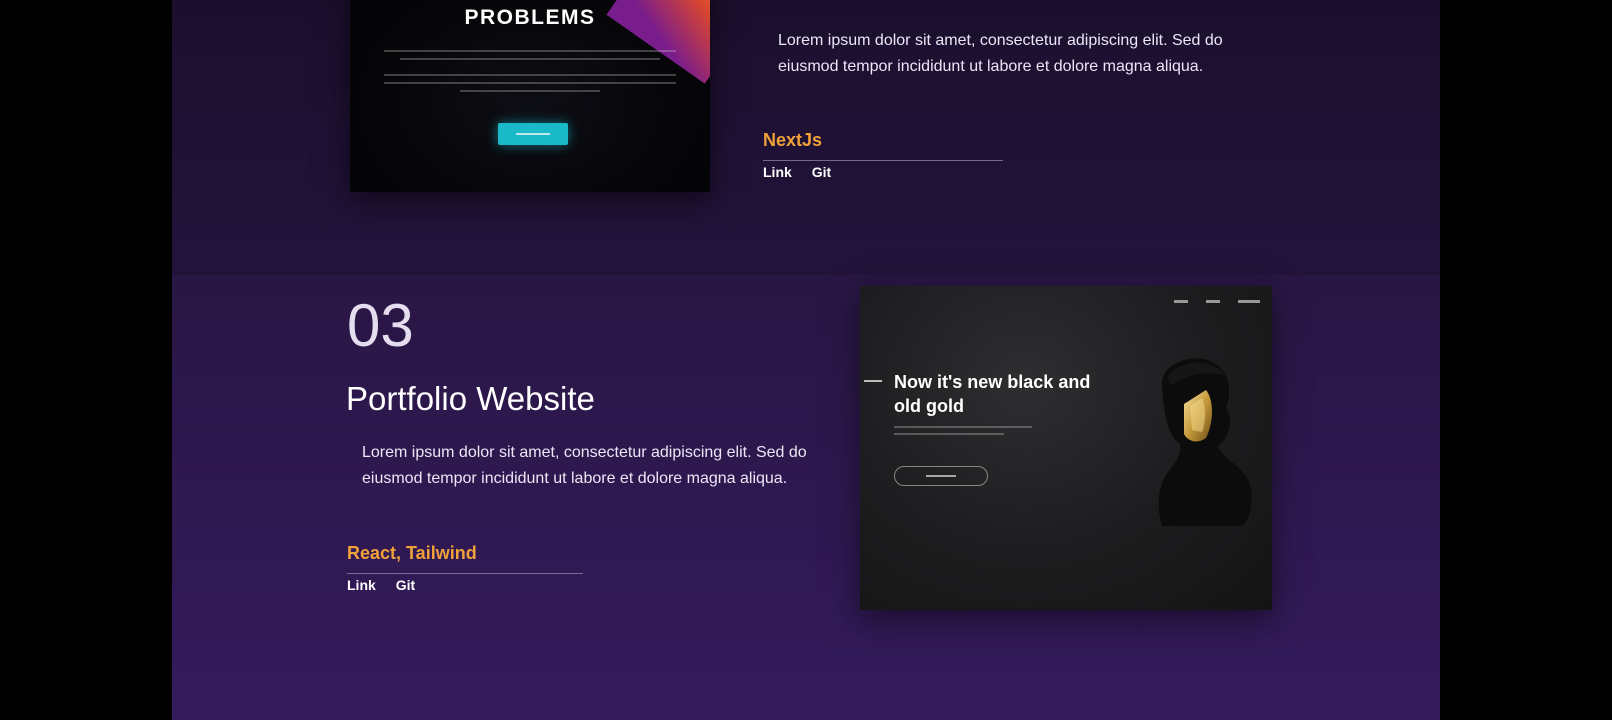 The image size is (1612, 720). I want to click on thumbnail-nav, so click(1217, 301).